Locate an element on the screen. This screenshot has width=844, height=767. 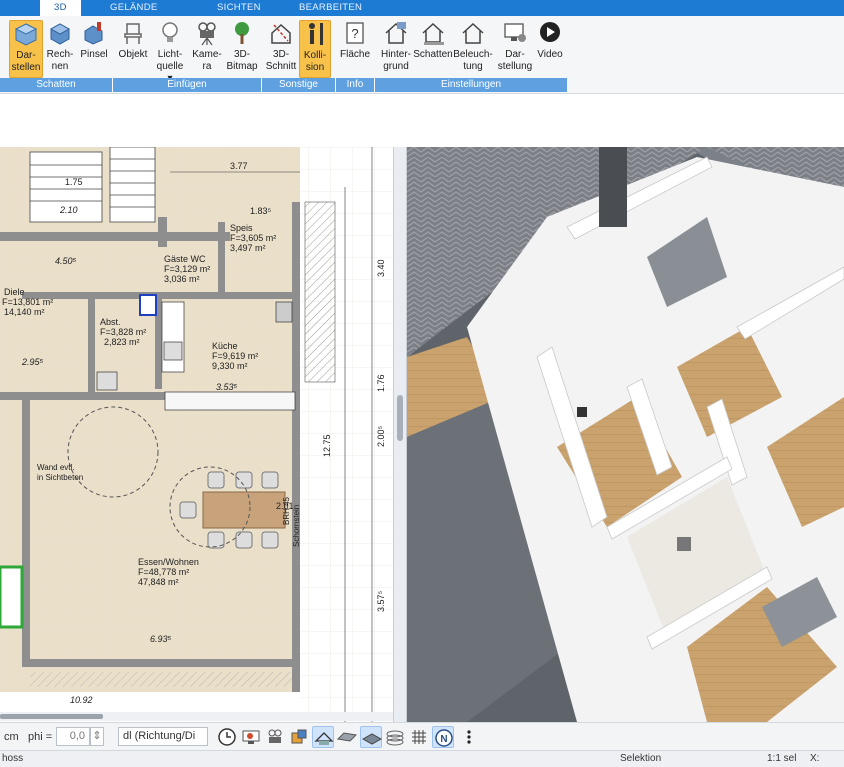
view-mode-1-button is located at coordinates (323, 737).